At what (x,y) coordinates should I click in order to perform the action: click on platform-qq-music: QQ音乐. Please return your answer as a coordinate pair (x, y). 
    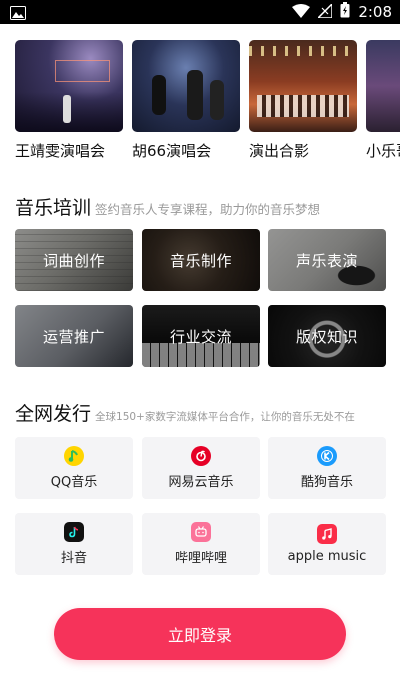
    Looking at the image, I should click on (74, 468).